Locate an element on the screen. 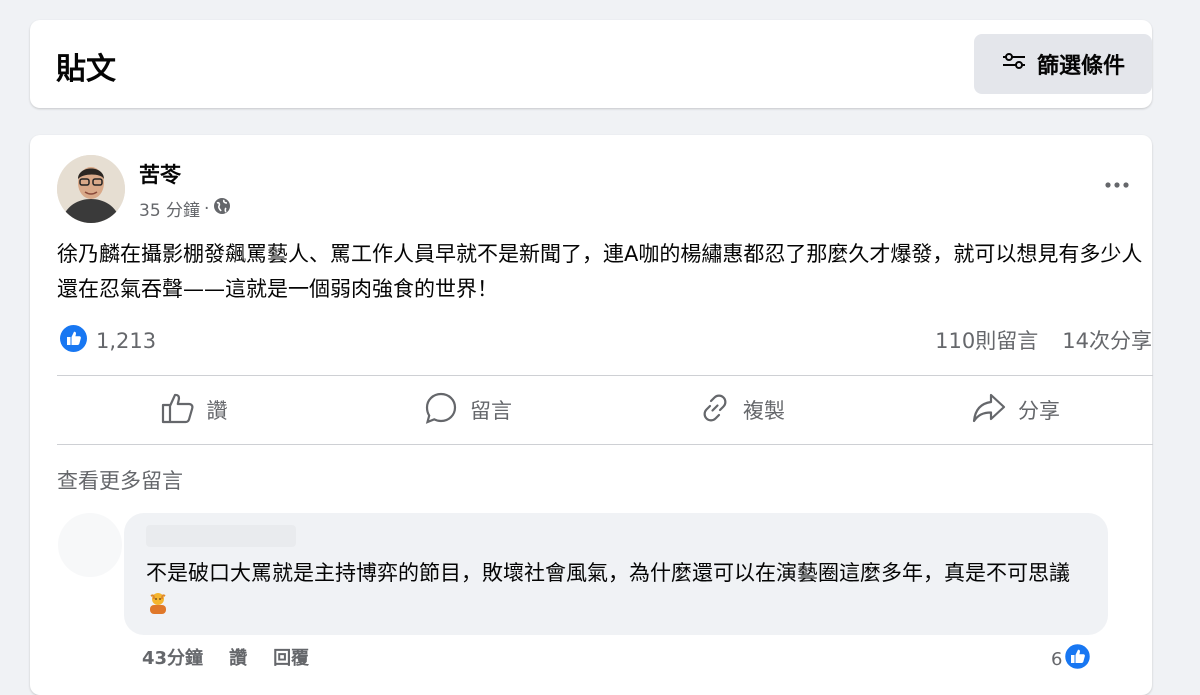 The height and width of the screenshot is (695, 1200). divider-top is located at coordinates (605, 375).